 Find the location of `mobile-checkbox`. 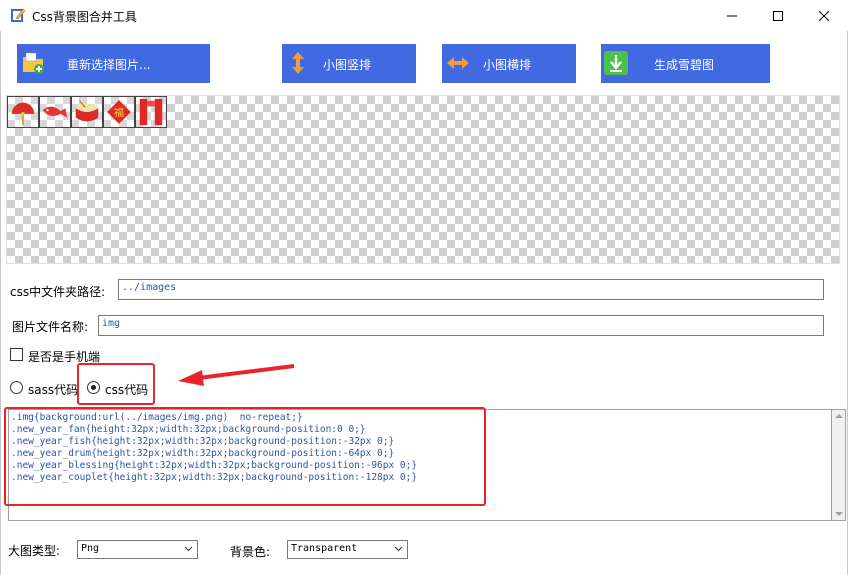

mobile-checkbox is located at coordinates (16, 354).